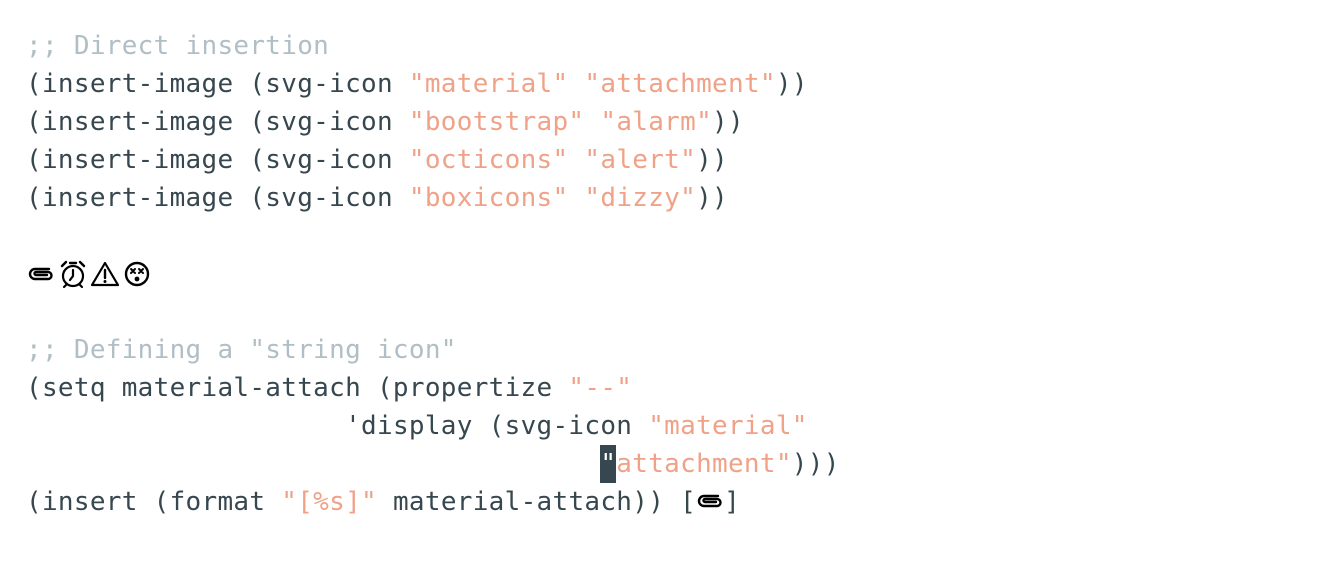  Describe the element at coordinates (600, 388) in the screenshot. I see `string-literal: "--"` at that location.